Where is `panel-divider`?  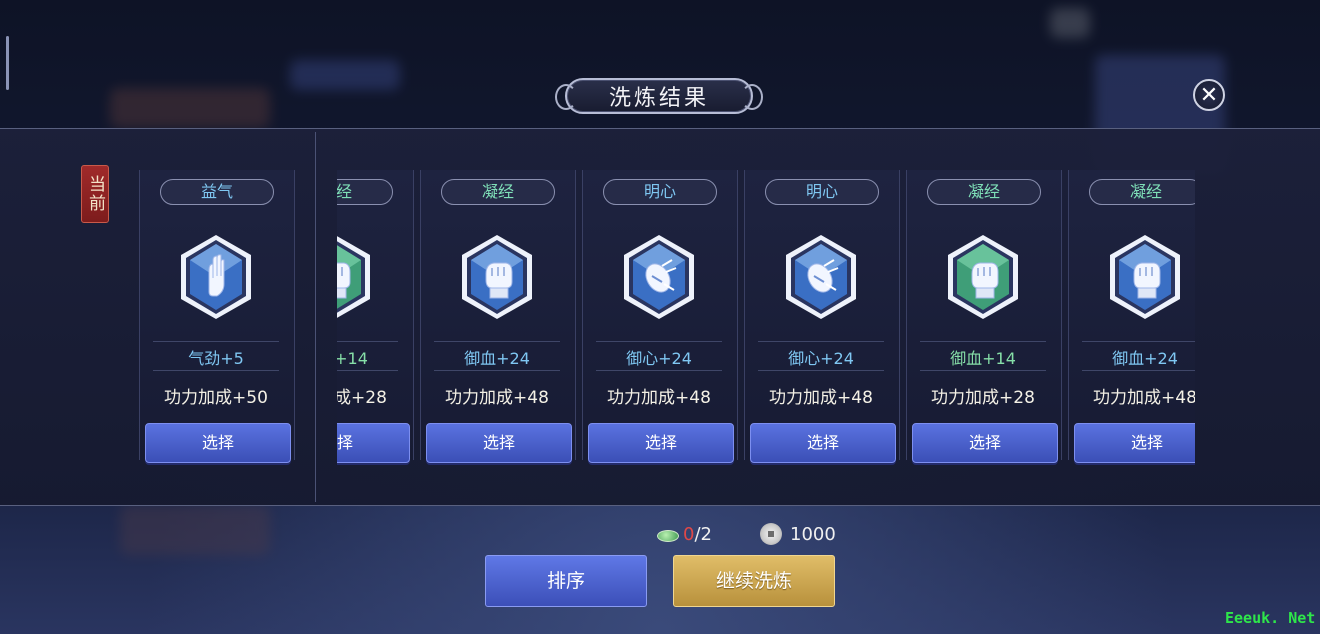
panel-divider is located at coordinates (315, 317).